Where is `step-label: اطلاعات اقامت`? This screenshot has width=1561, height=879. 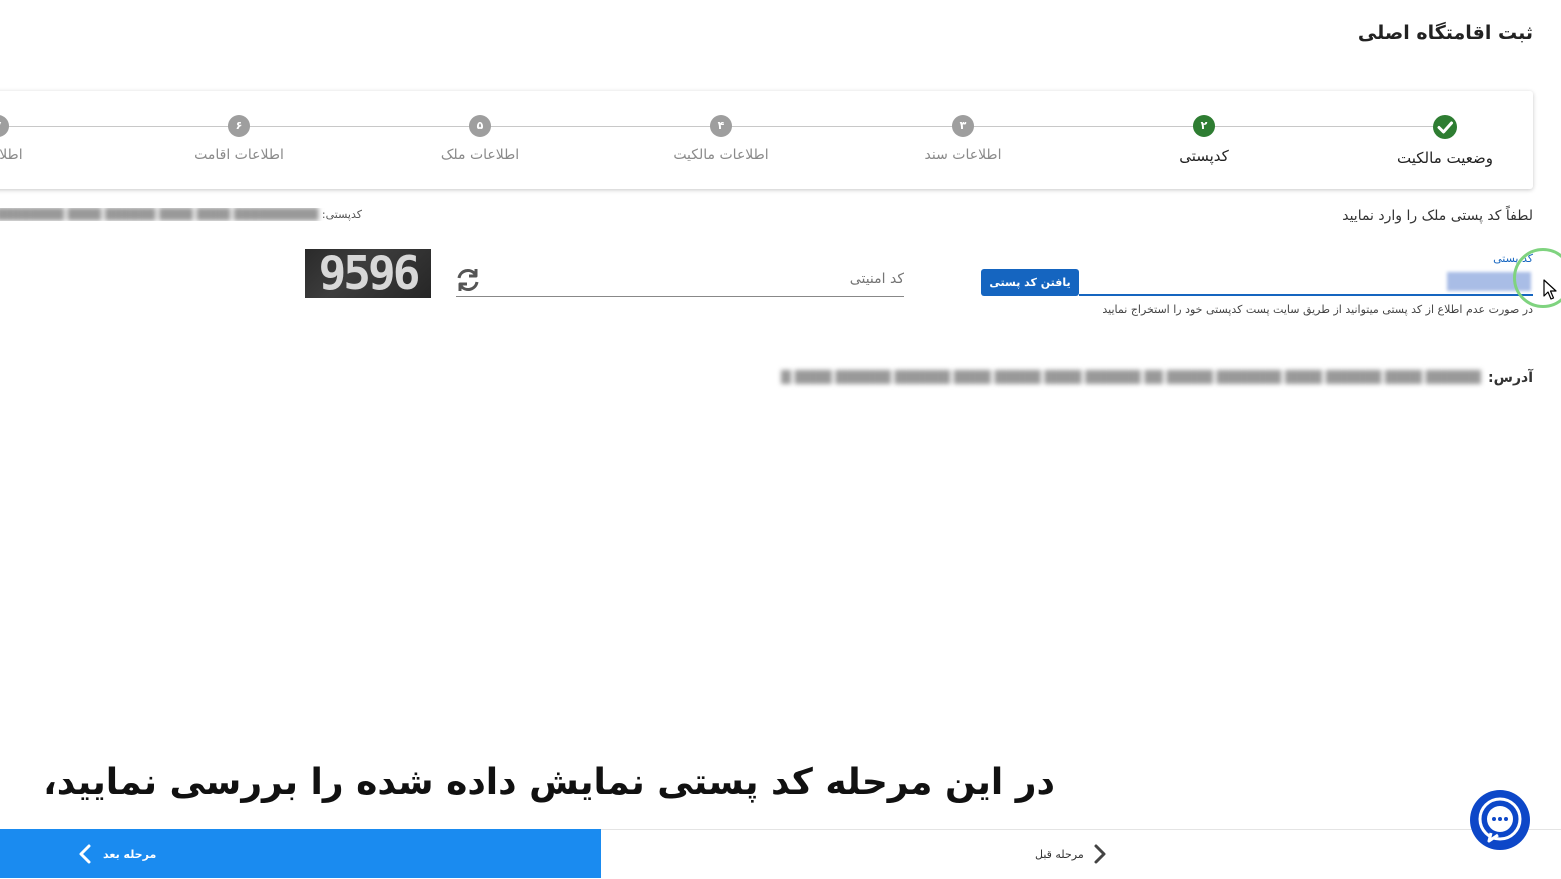 step-label: اطلاعات اقامت is located at coordinates (239, 155).